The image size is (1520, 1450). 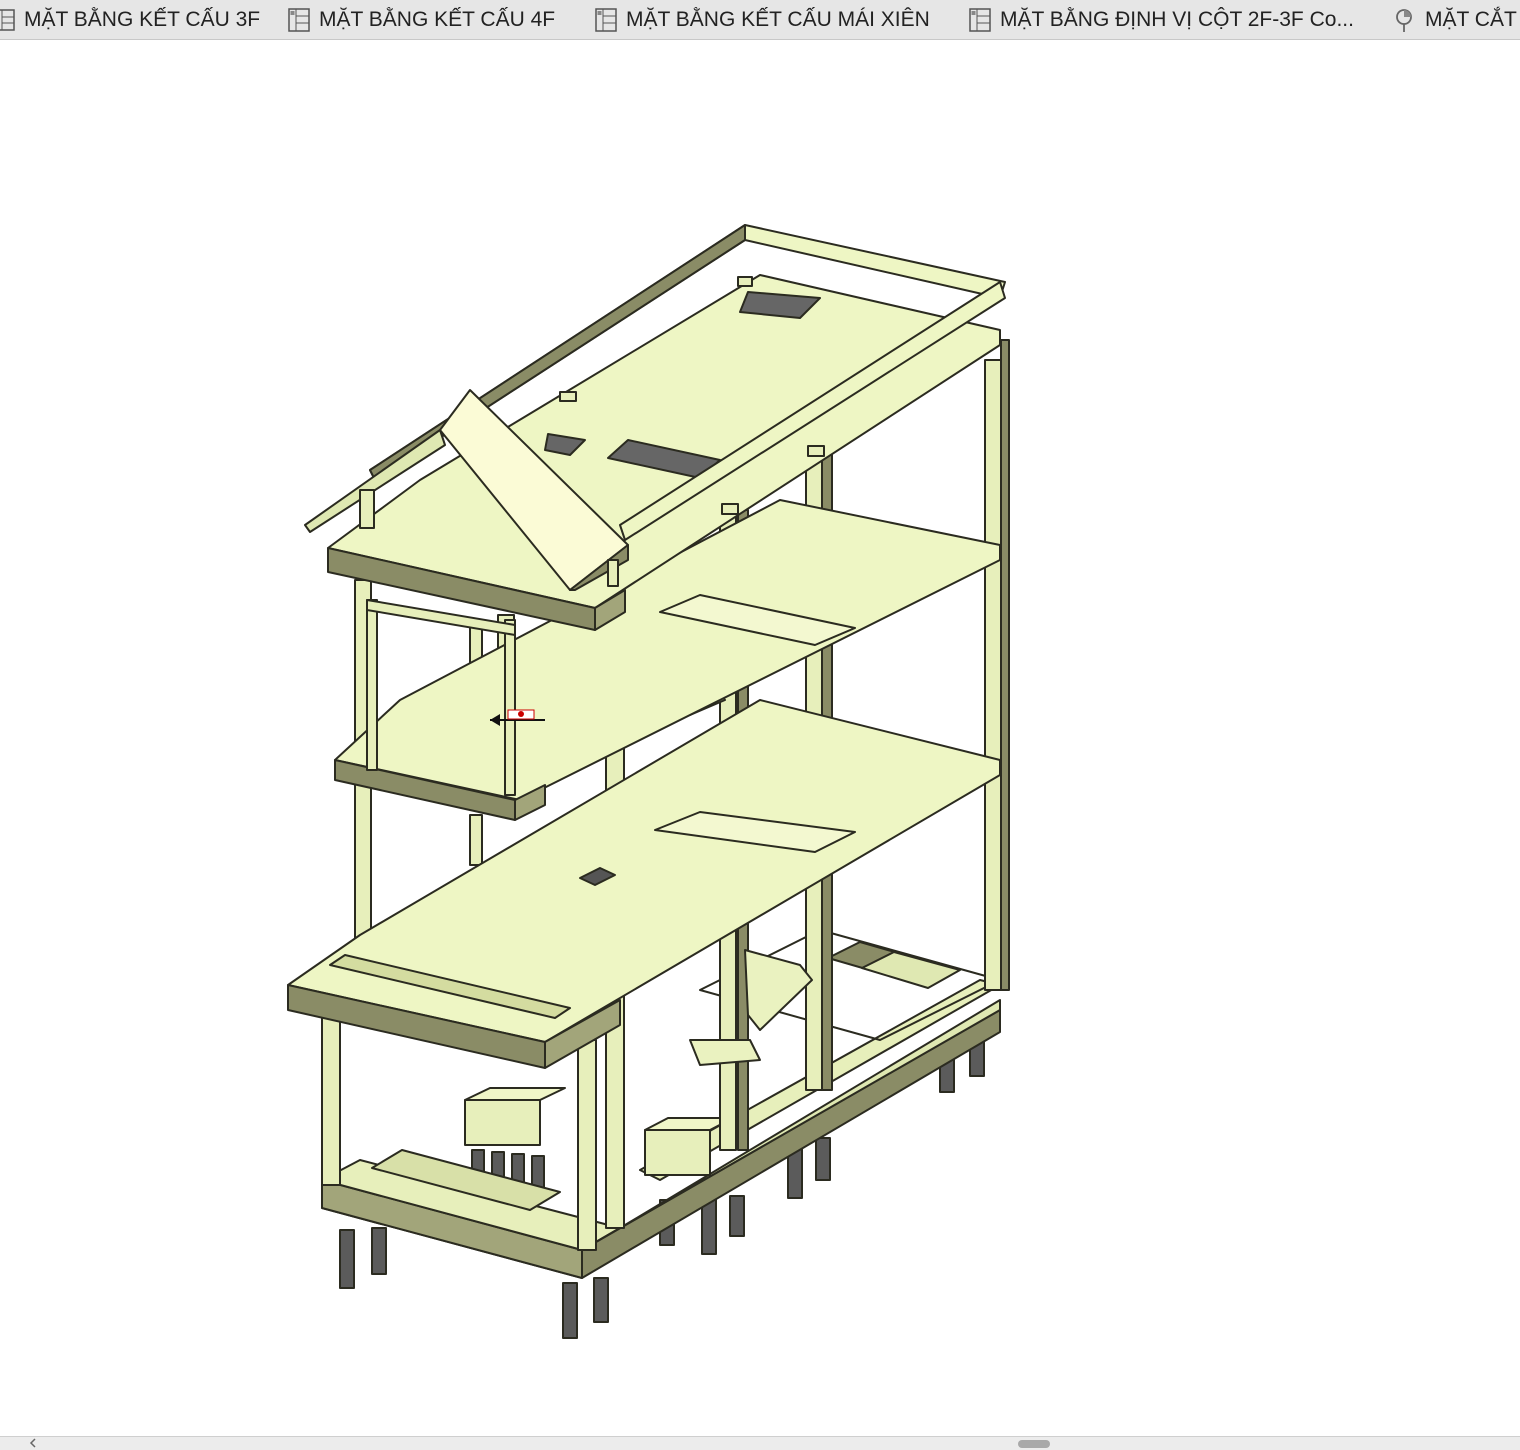 What do you see at coordinates (142, 19) in the screenshot?
I see `tab-label: MẶT BẰNG KẾT CẤU 3F` at bounding box center [142, 19].